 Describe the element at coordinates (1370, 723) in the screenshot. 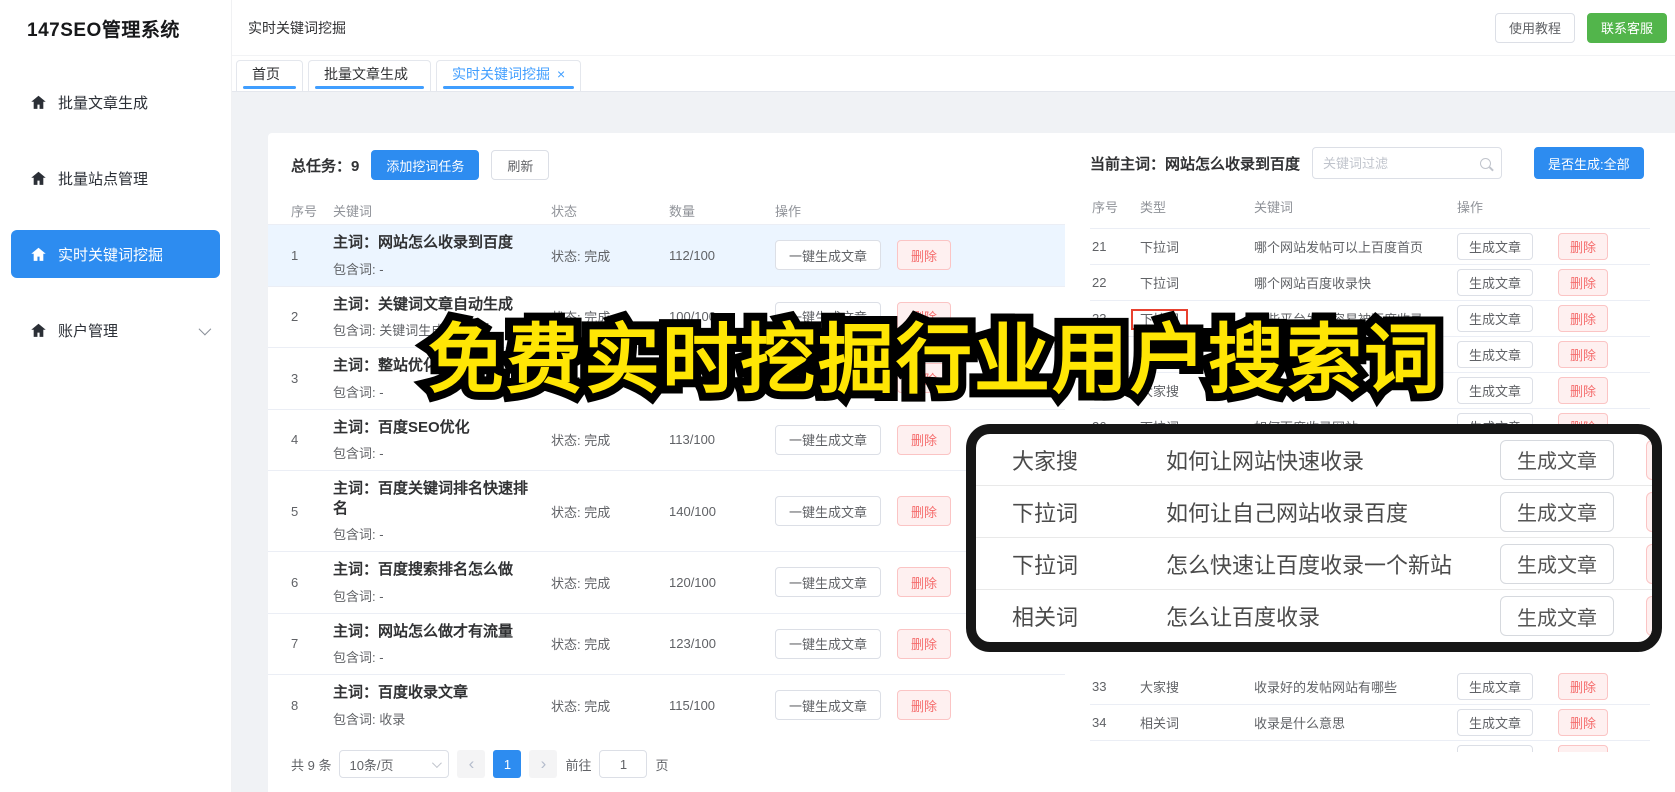

I see `table-row: 34 相关词 收录是什么意思 生成文章 删除` at that location.